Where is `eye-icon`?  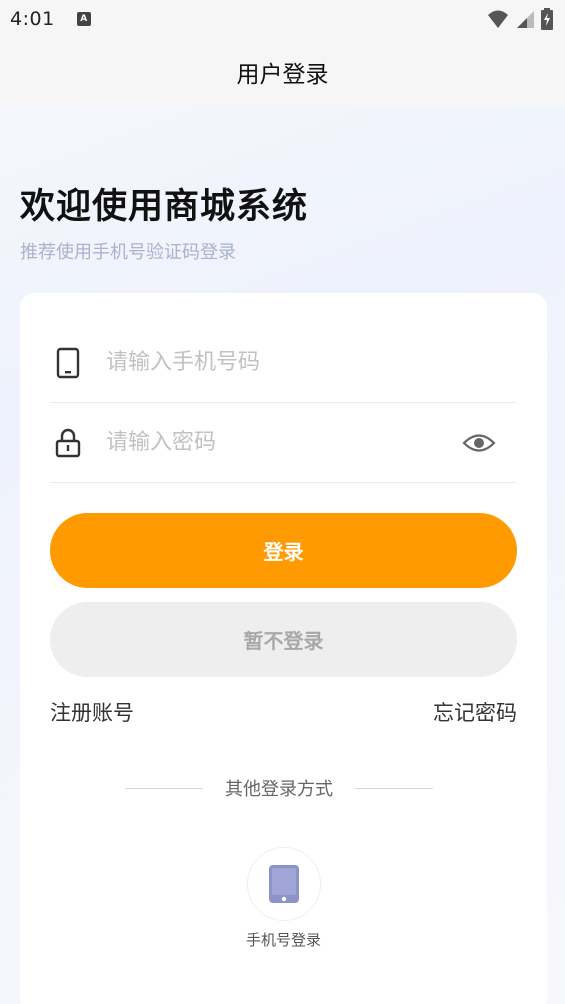
eye-icon is located at coordinates (479, 443).